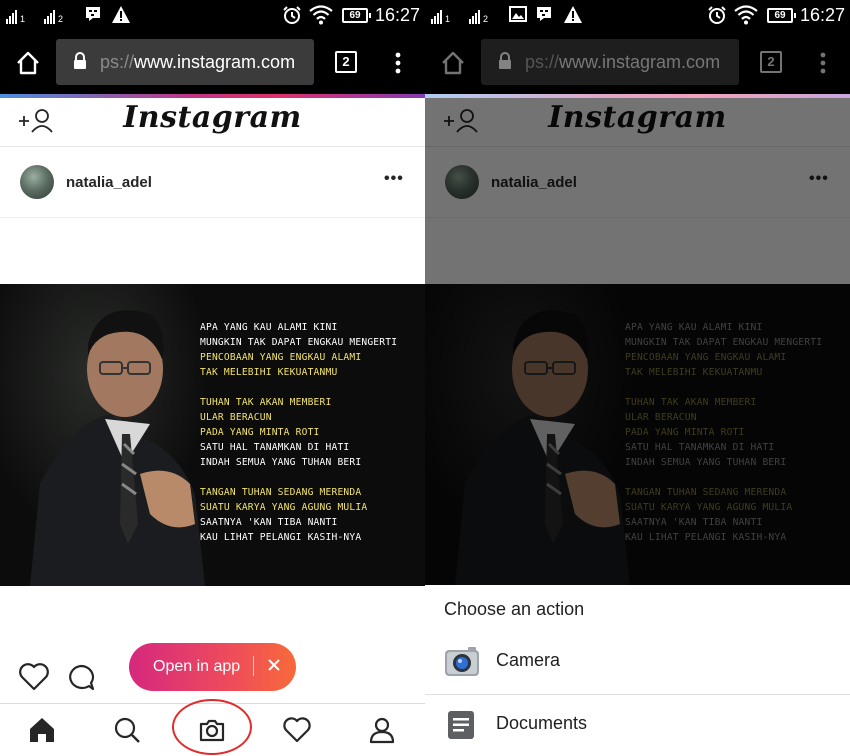 This screenshot has width=850, height=756. Describe the element at coordinates (297, 730) in the screenshot. I see `activity-heart-icon` at that location.